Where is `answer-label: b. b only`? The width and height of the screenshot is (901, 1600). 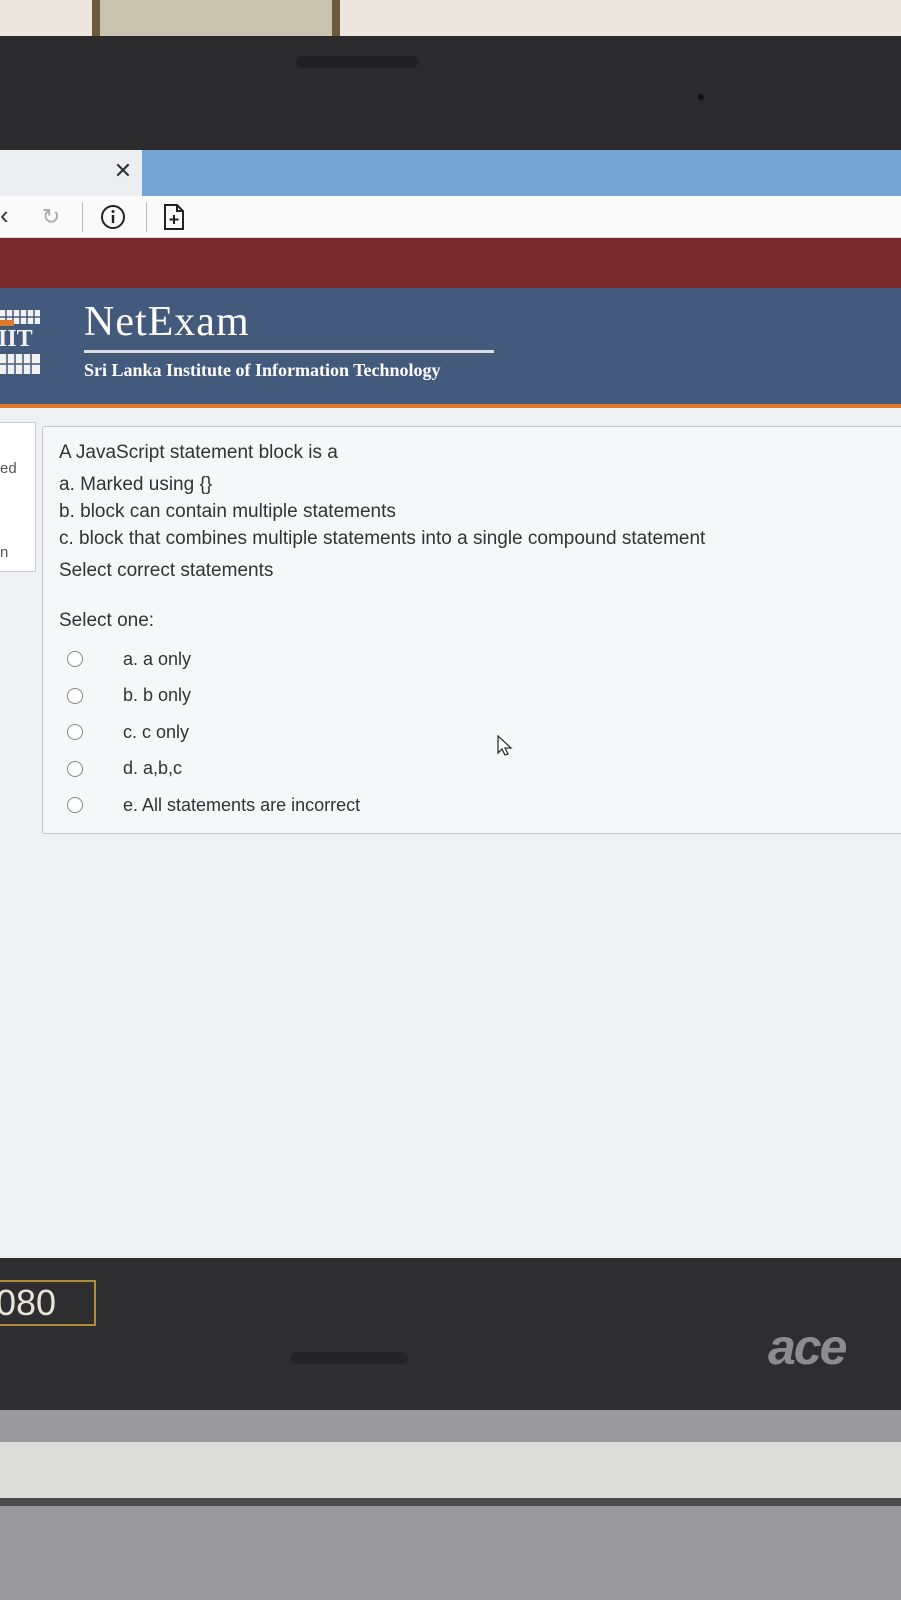
answer-label: b. b only is located at coordinates (157, 695).